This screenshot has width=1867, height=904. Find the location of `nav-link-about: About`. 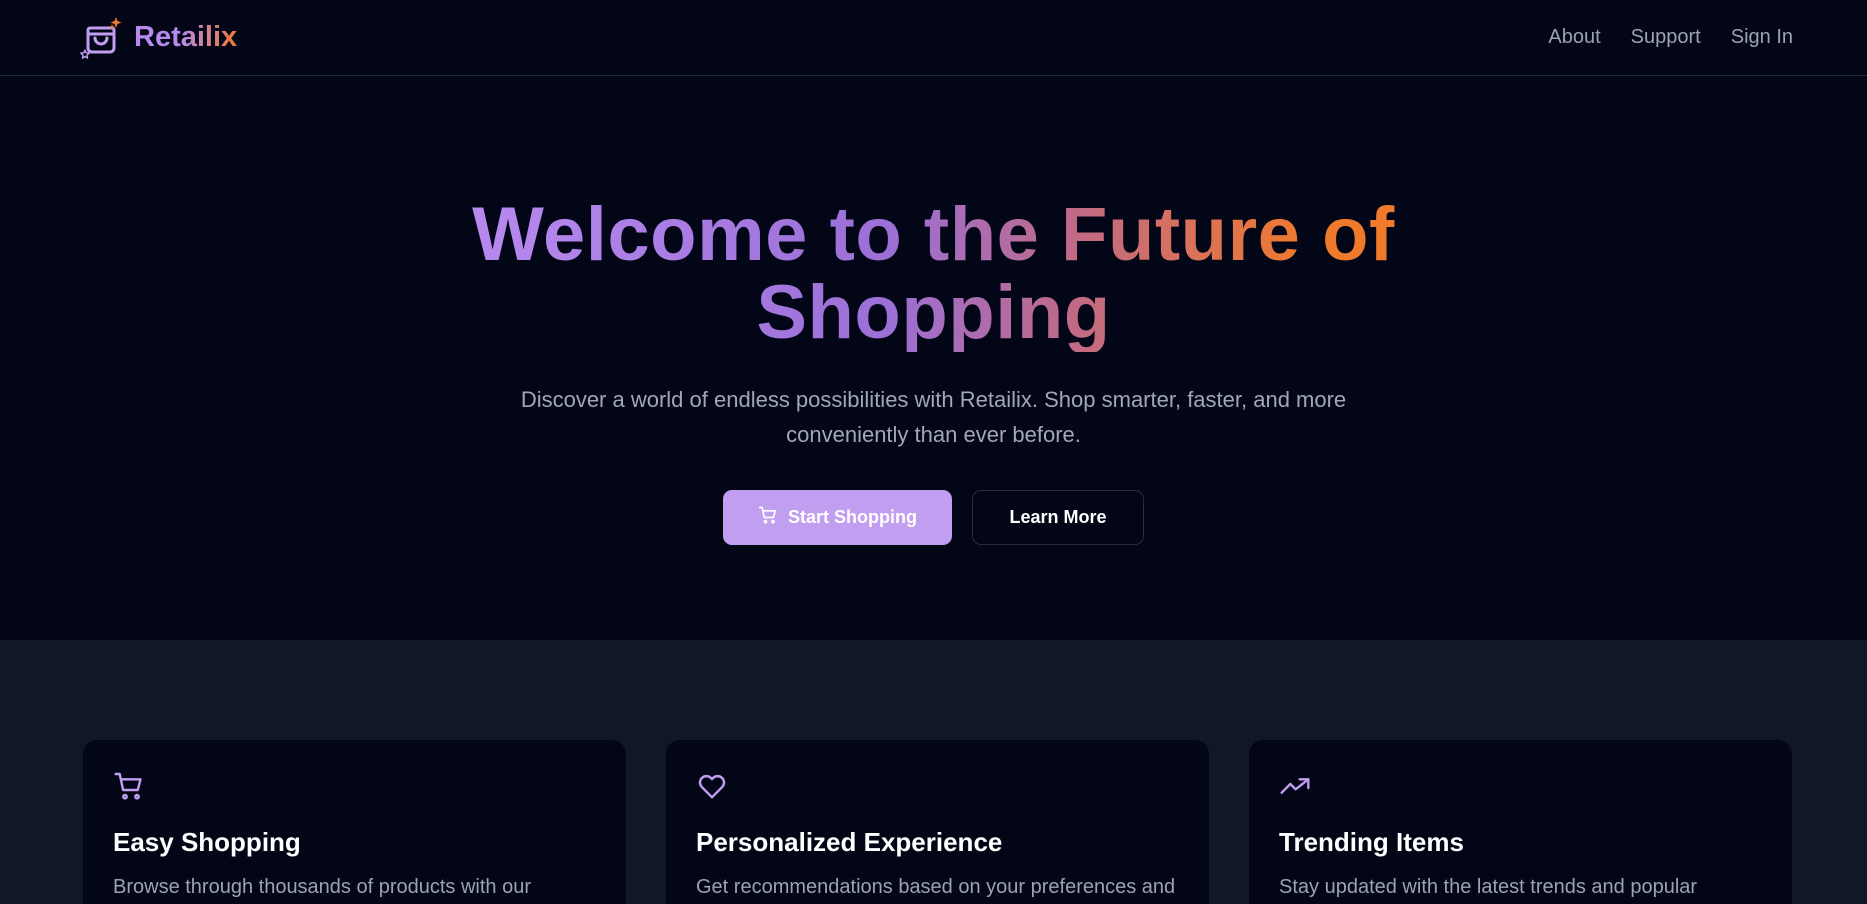

nav-link-about: About is located at coordinates (1574, 37).